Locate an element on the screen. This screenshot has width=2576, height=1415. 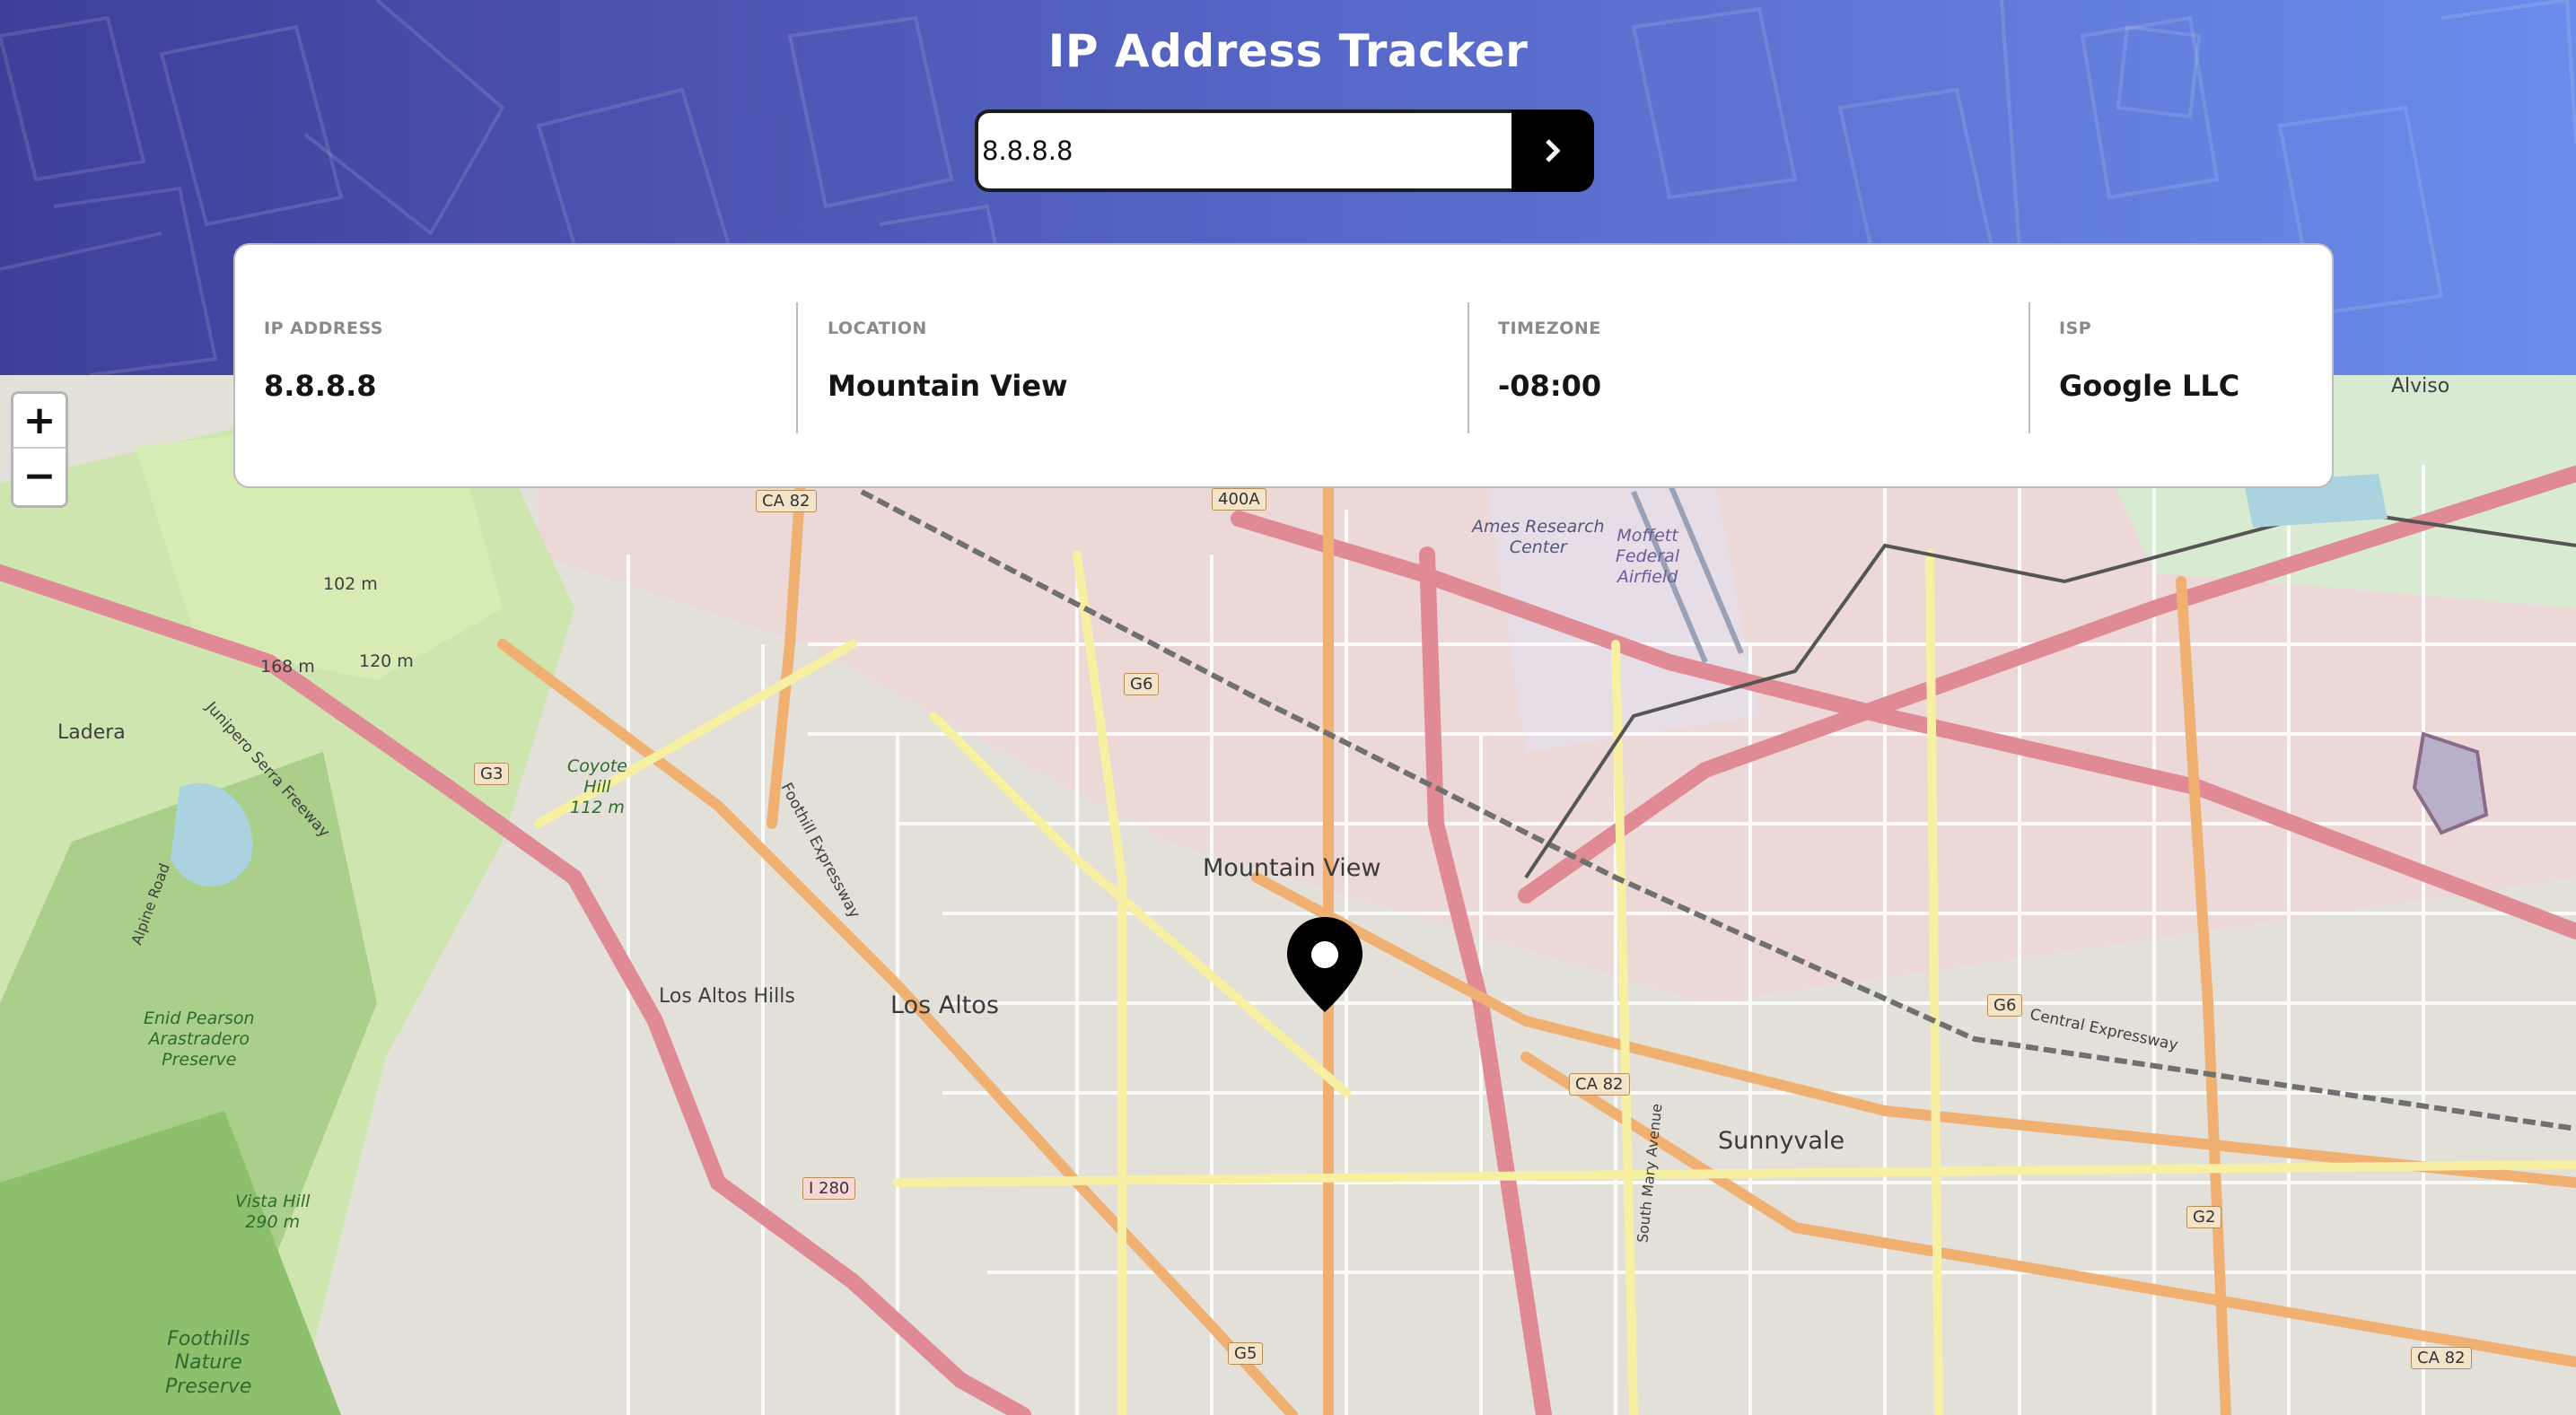
road-shield: G5 is located at coordinates (1246, 1353).